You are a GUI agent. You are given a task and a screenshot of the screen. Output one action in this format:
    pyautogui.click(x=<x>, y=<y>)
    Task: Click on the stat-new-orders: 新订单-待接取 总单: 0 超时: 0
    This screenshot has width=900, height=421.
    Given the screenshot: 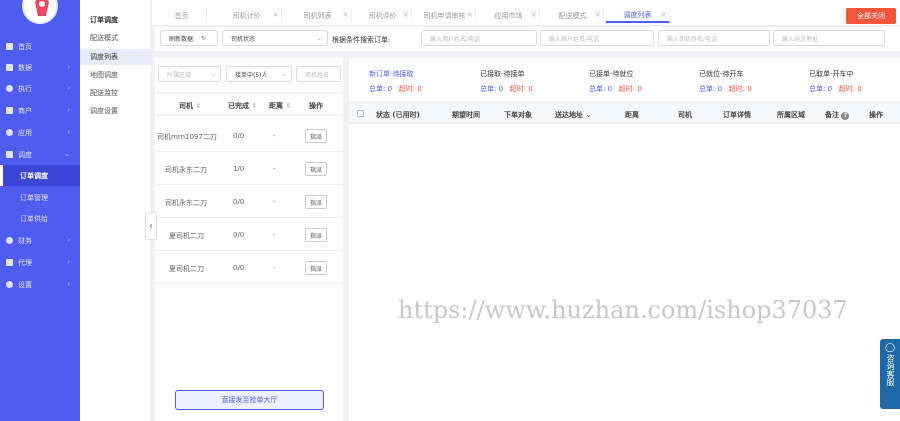 What is the action you would take?
    pyautogui.click(x=395, y=81)
    